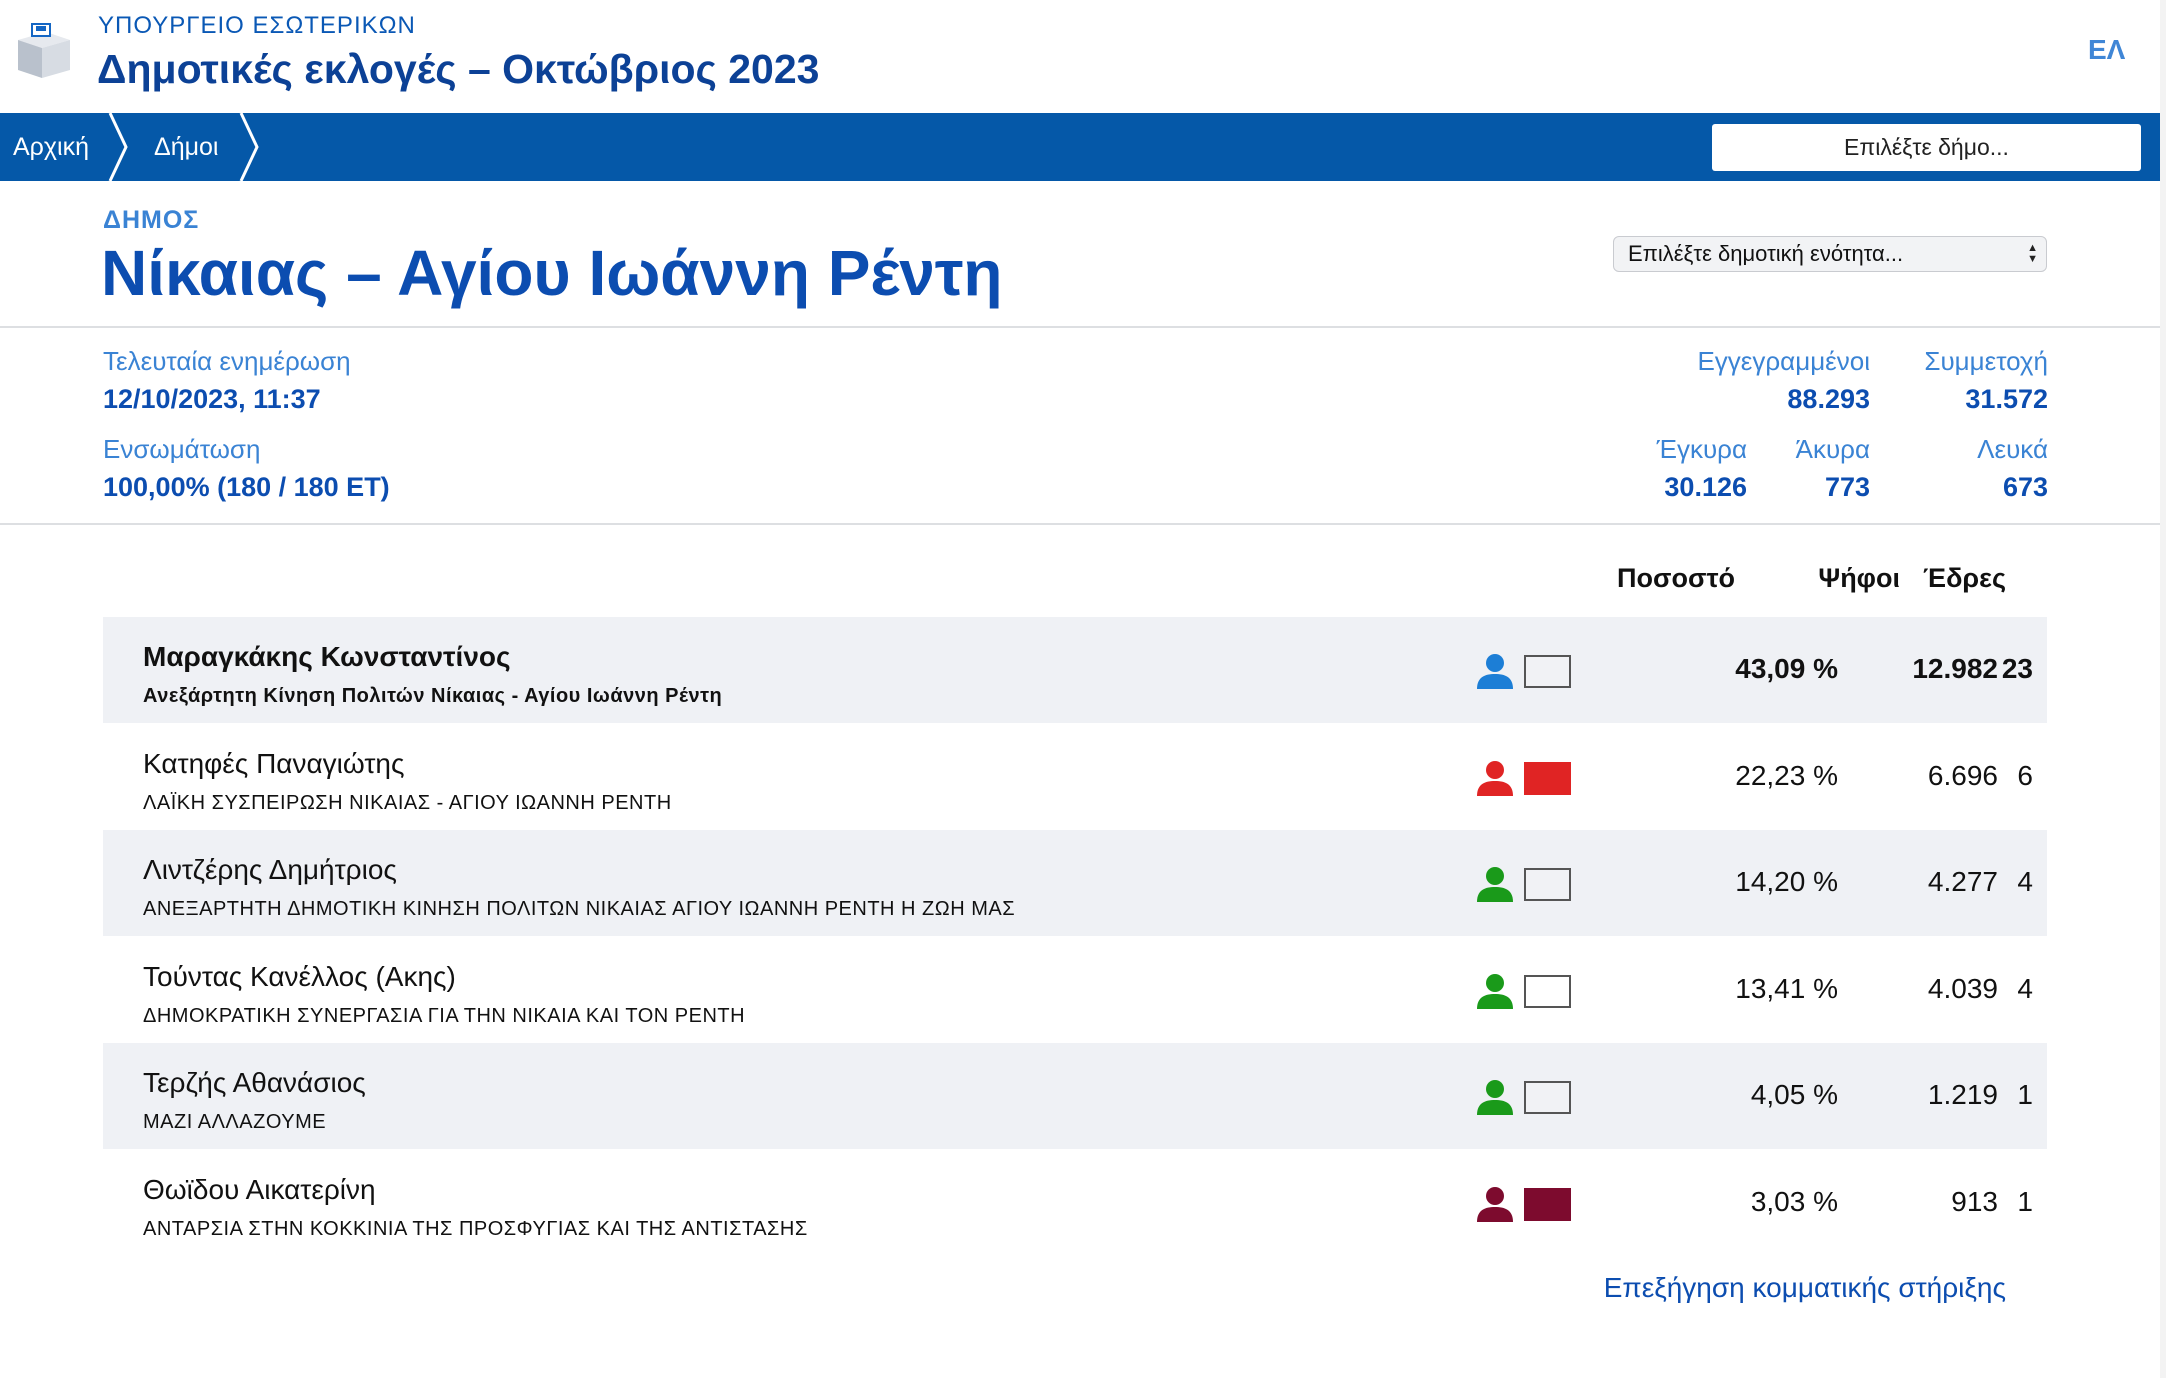 The height and width of the screenshot is (1378, 2166). I want to click on turnout-label: Συμμετοχή, so click(1986, 361).